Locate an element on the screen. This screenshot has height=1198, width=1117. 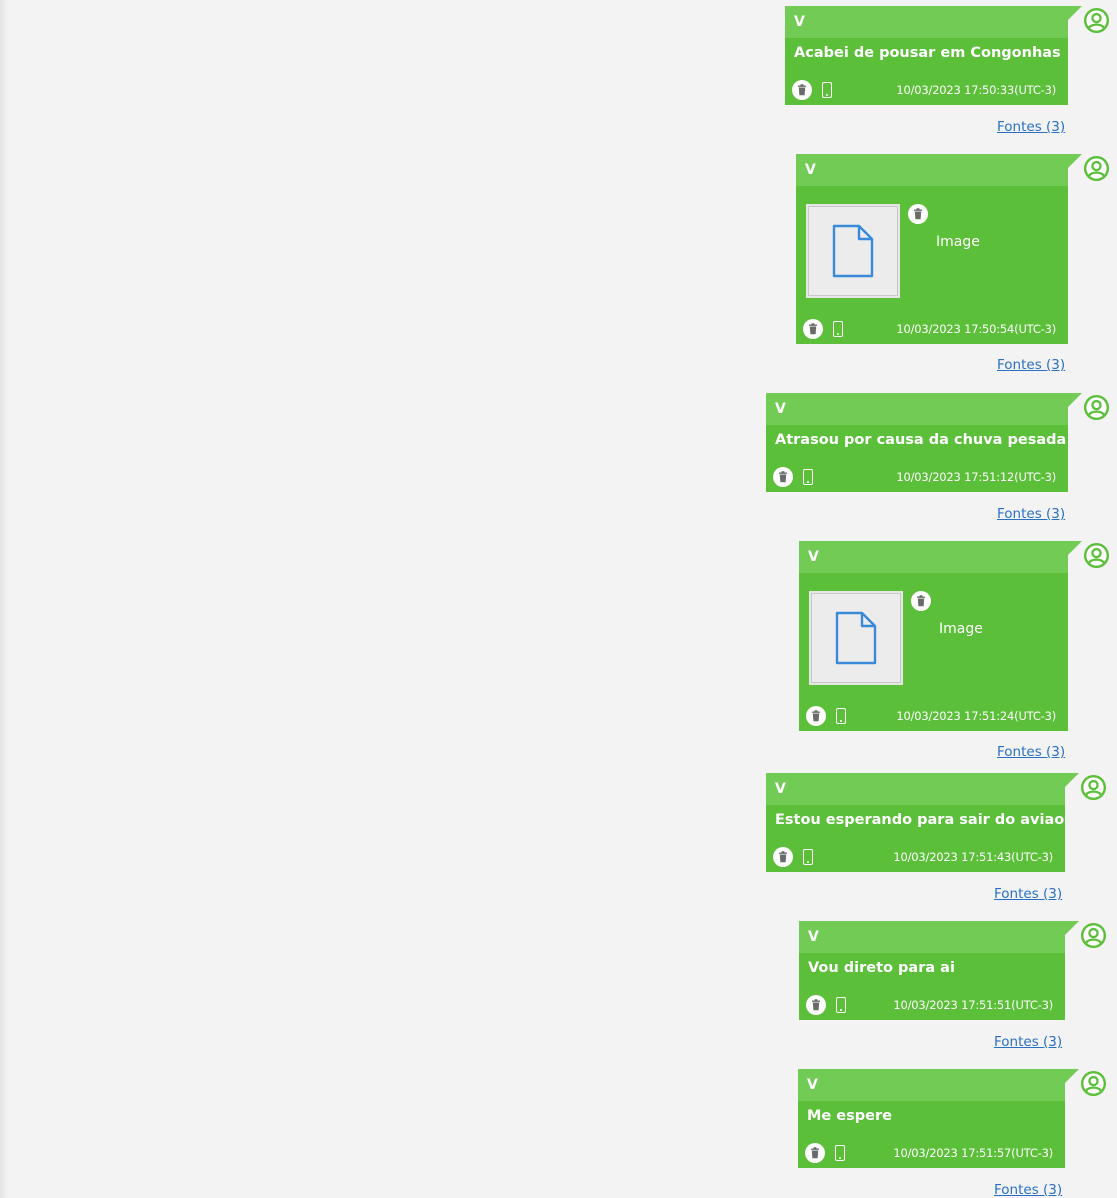
message-footer: 10/03/2023 17:51:57(UTC-3) is located at coordinates (929, 1153).